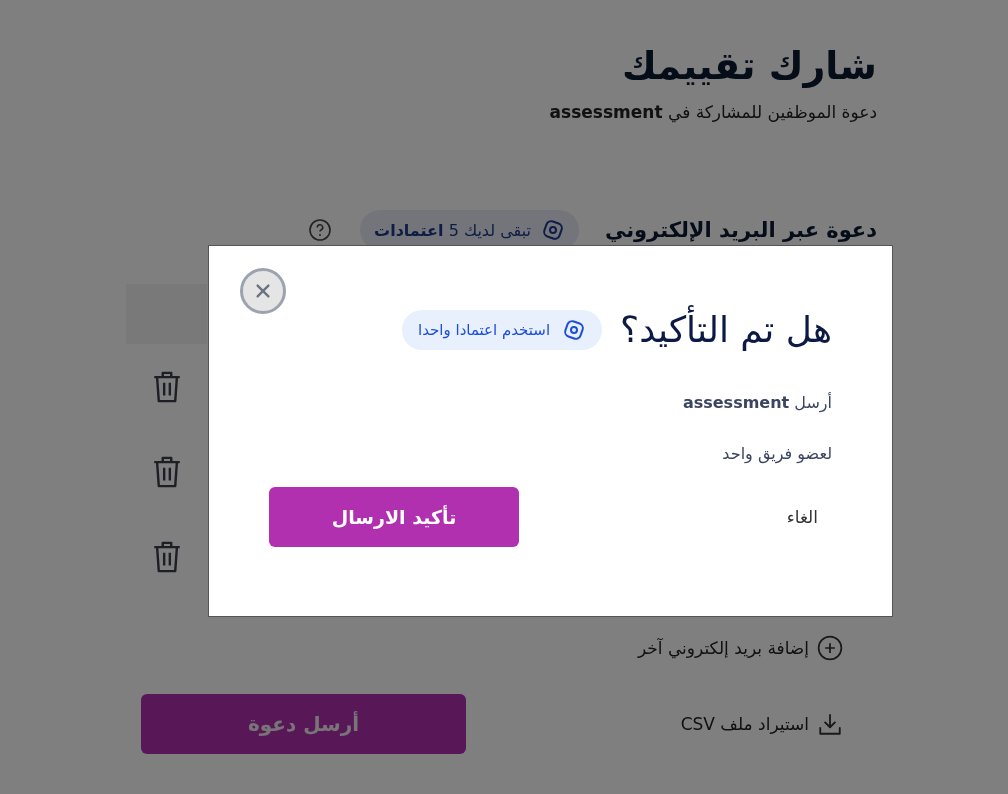 The height and width of the screenshot is (794, 1008). Describe the element at coordinates (726, 330) in the screenshot. I see `dialog-title: هل تم التأكيد؟` at that location.